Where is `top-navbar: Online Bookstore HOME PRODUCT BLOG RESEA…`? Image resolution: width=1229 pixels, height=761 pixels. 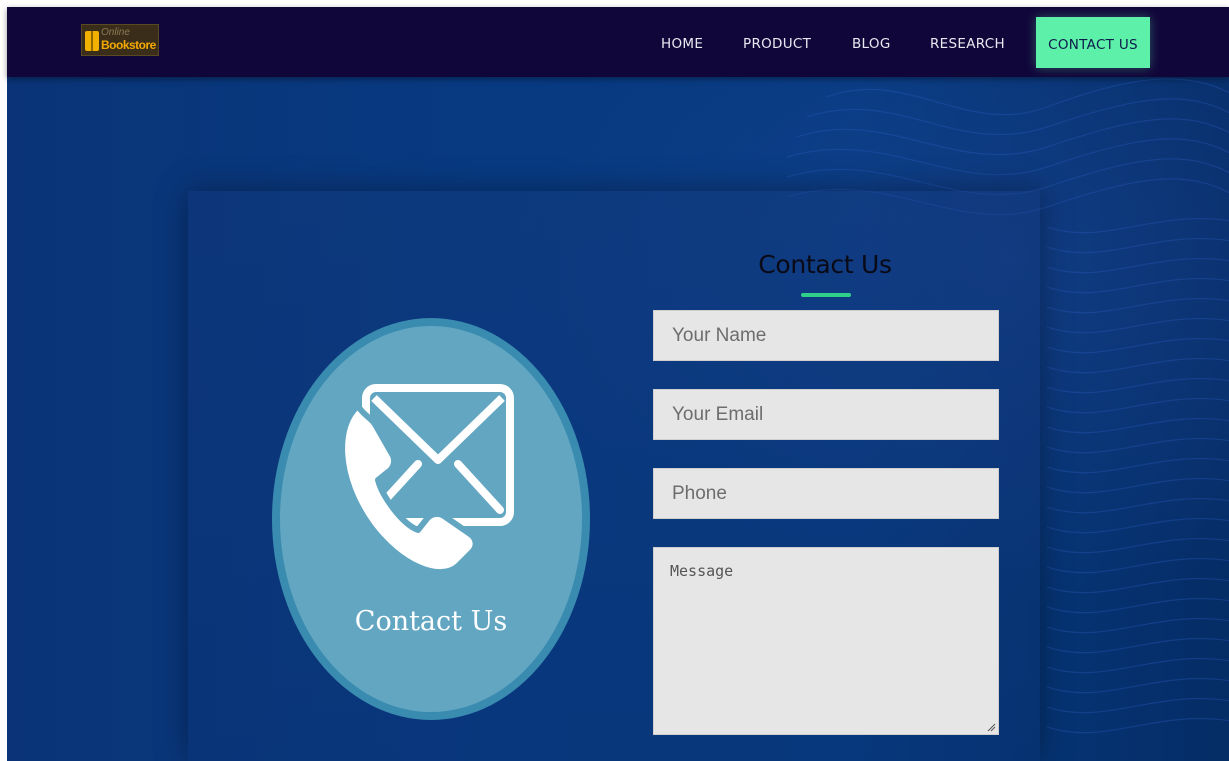
top-navbar: Online Bookstore HOME PRODUCT BLOG RESEA… is located at coordinates (618, 42).